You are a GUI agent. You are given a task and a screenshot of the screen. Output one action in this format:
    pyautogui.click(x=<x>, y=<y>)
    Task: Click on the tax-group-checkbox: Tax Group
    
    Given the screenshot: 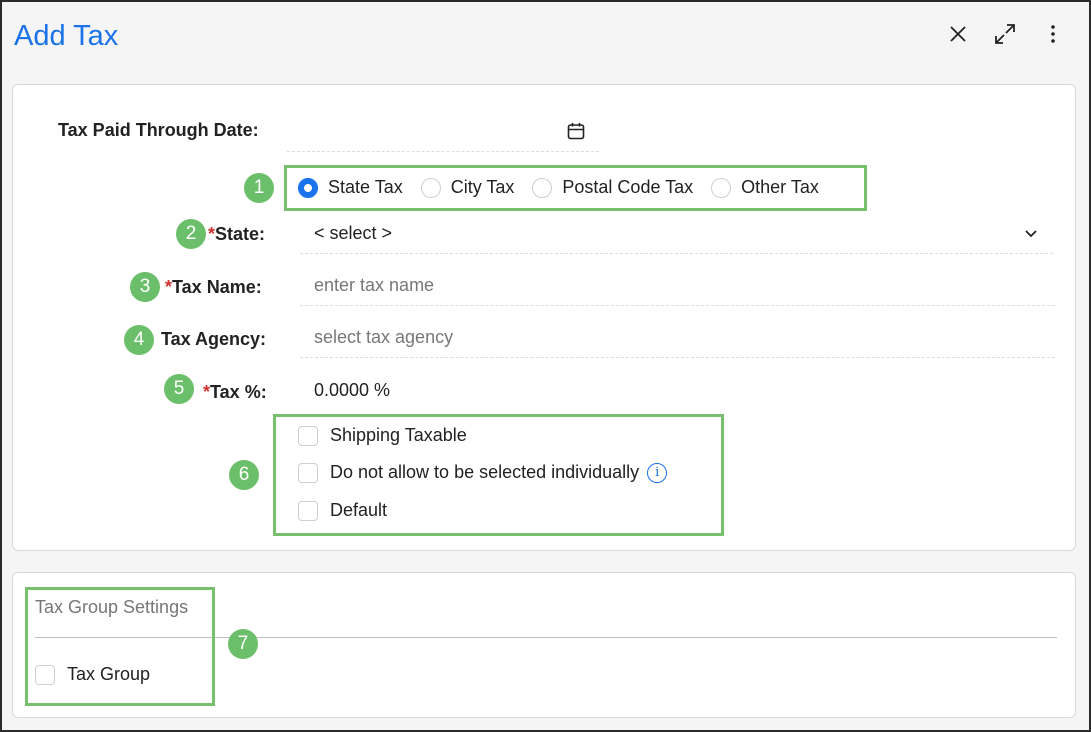 What is the action you would take?
    pyautogui.click(x=92, y=674)
    